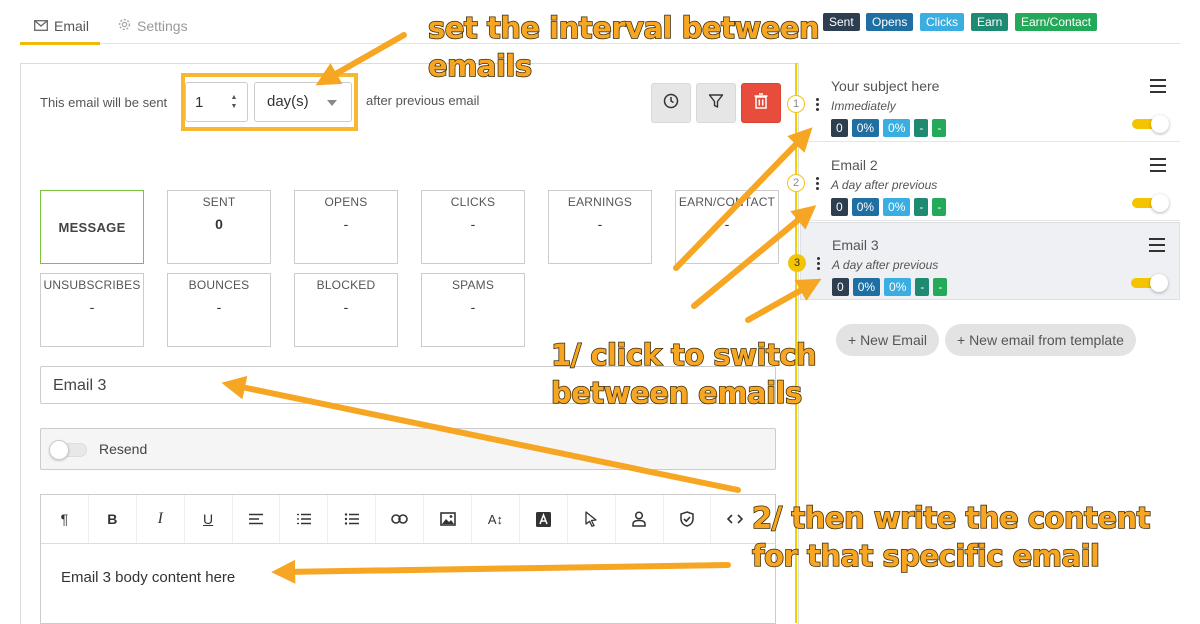 The height and width of the screenshot is (624, 1200). Describe the element at coordinates (761, 103) in the screenshot. I see `delete-button` at that location.